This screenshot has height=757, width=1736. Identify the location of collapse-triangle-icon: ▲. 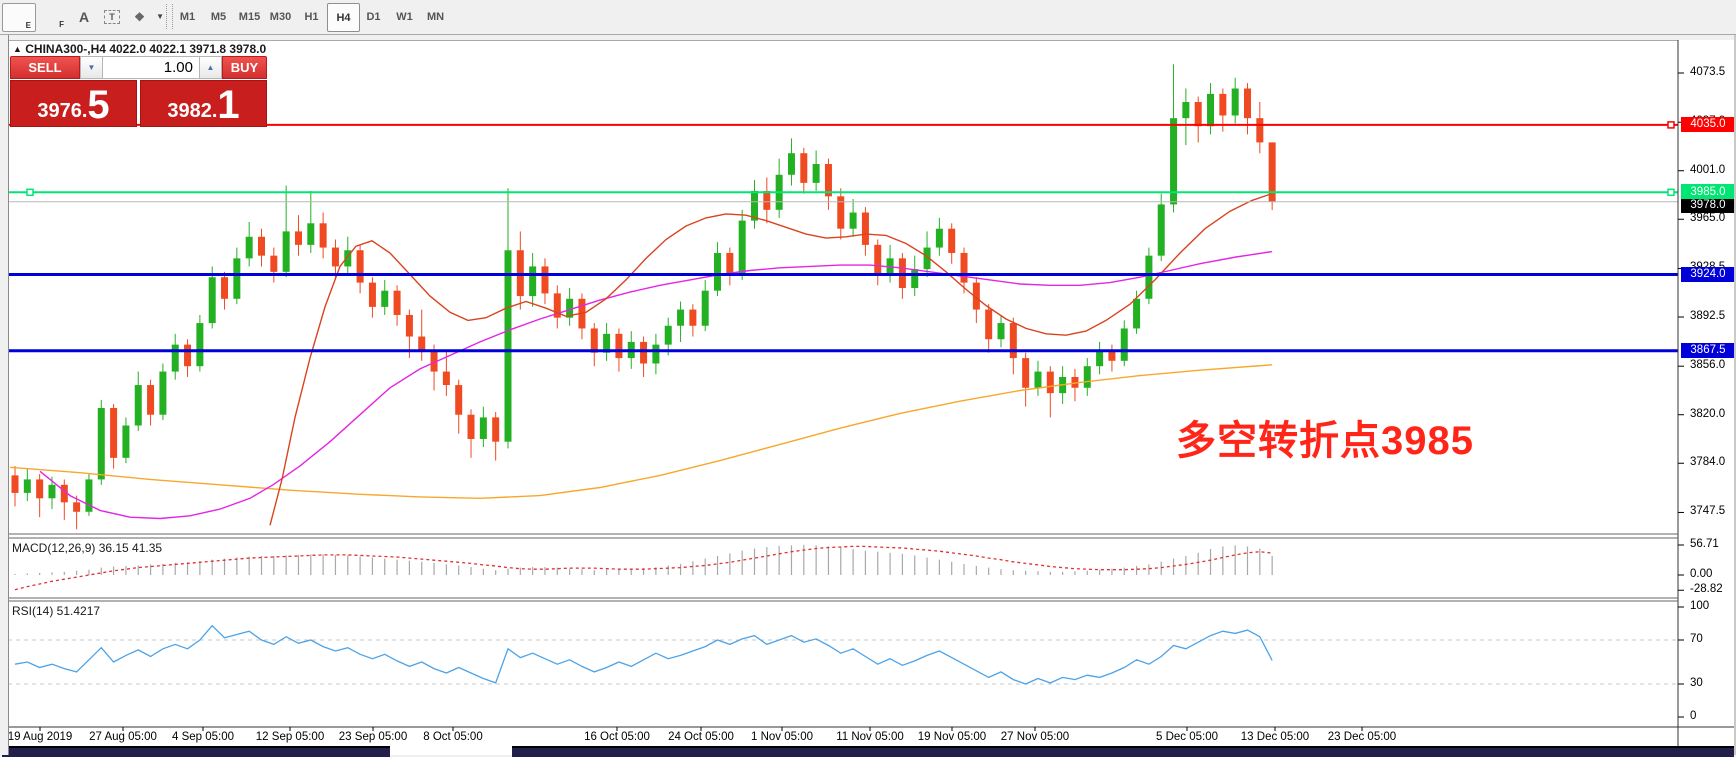
(17, 49).